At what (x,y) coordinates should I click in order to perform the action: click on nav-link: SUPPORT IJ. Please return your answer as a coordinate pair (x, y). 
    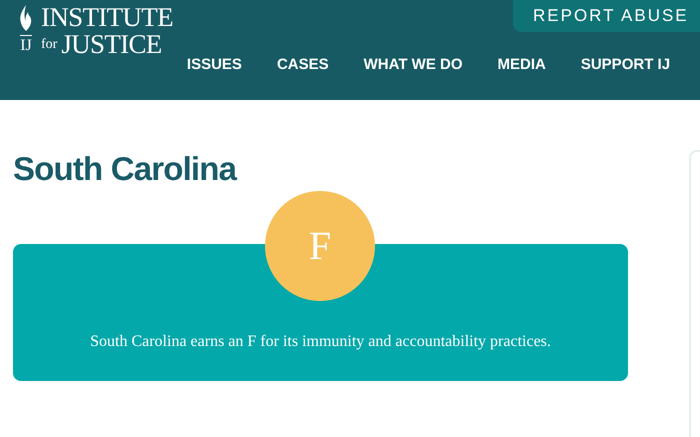
    Looking at the image, I should click on (625, 65).